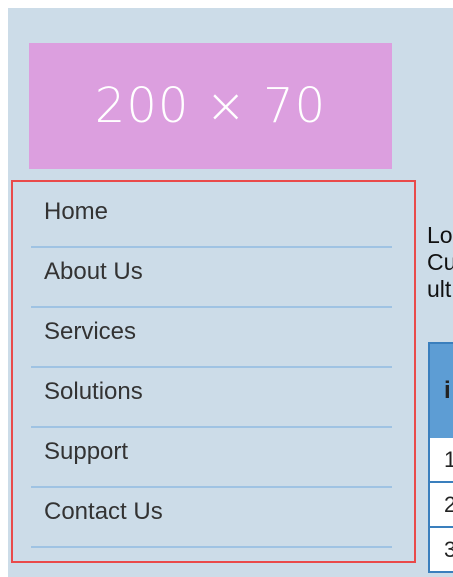 This screenshot has height=577, width=453. What do you see at coordinates (93, 391) in the screenshot?
I see `nav-item-label: Solutions` at bounding box center [93, 391].